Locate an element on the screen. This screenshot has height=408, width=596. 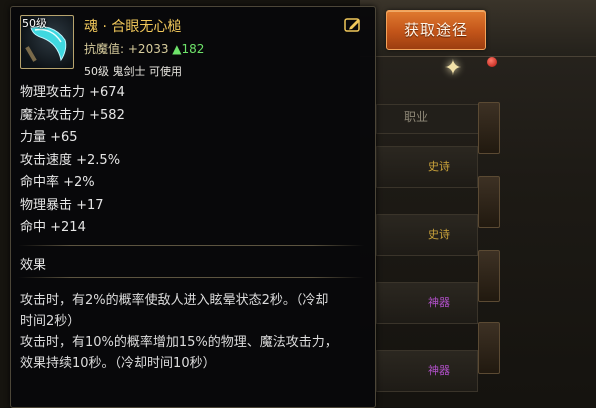
notification-dot is located at coordinates (492, 62).